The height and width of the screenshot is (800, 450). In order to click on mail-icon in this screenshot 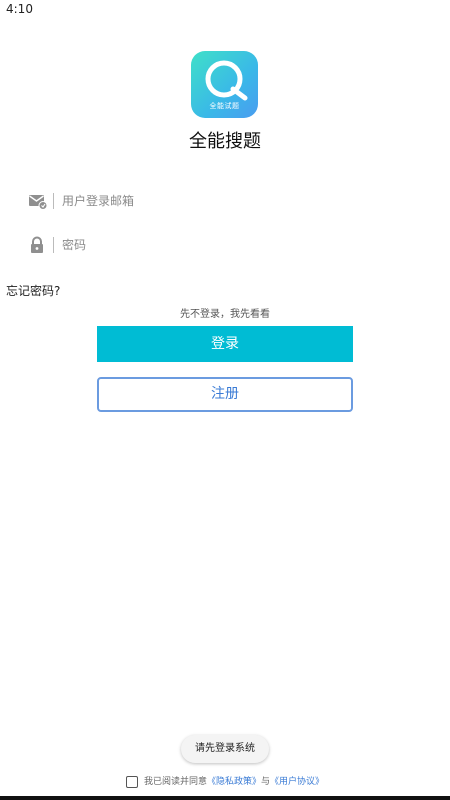, I will do `click(38, 201)`.